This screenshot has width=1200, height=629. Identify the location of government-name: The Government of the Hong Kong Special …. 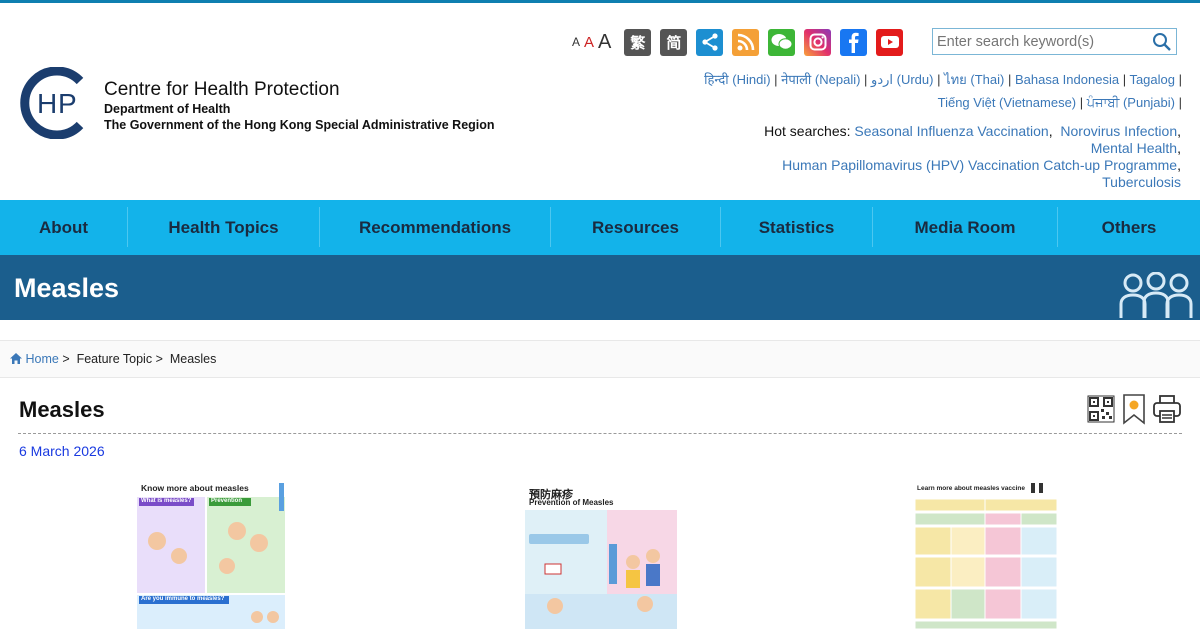
(299, 125).